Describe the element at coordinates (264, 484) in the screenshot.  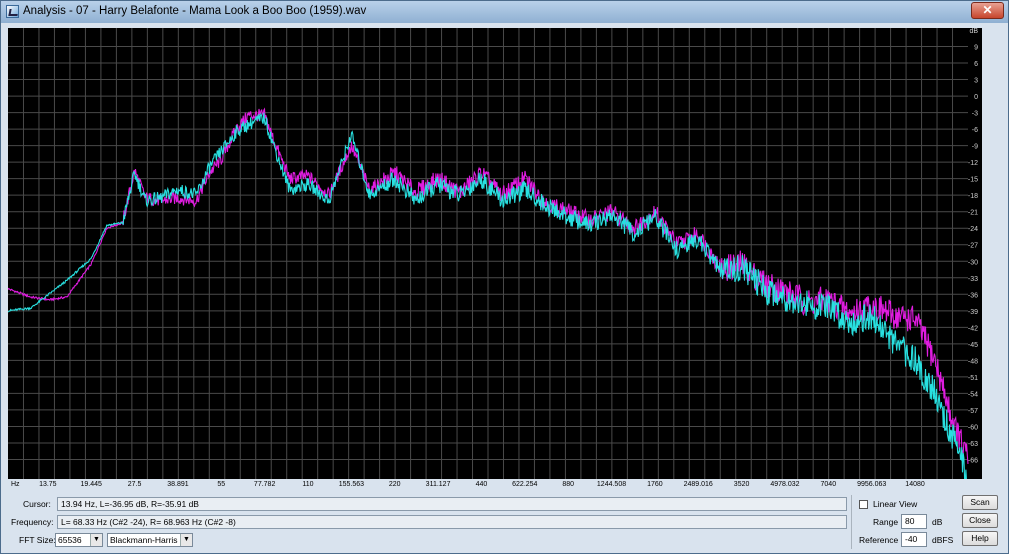
I see `x-tick-label: 77.782` at that location.